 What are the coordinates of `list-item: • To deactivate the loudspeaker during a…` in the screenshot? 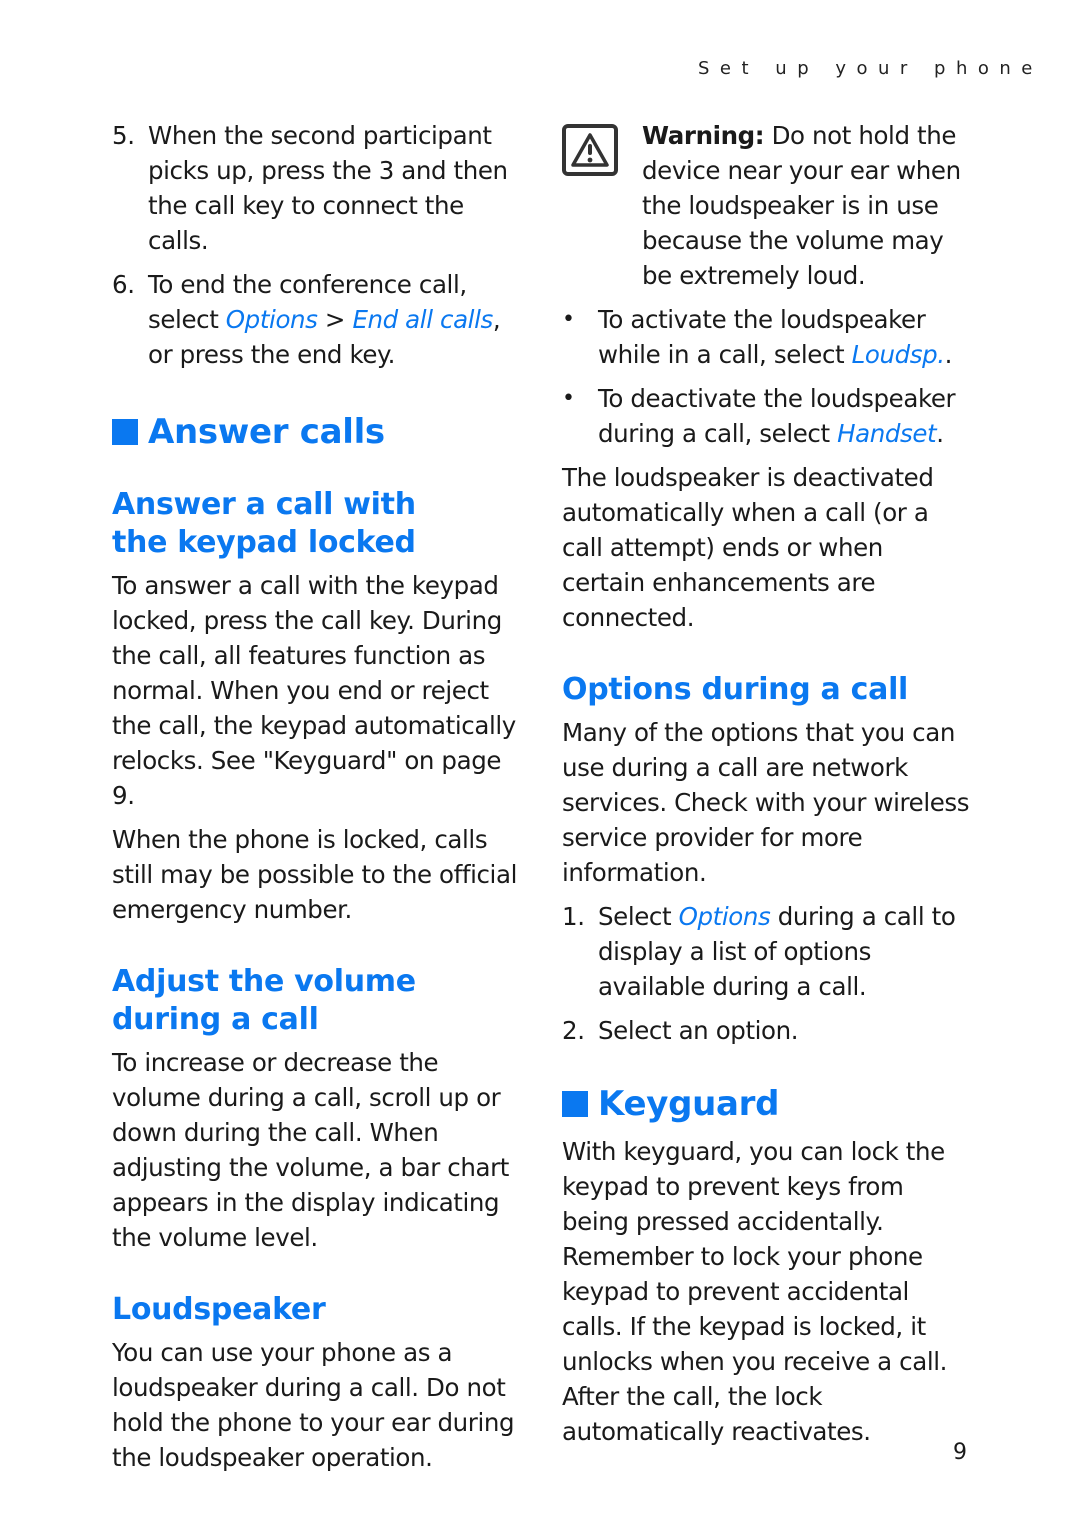 It's located at (767, 416).